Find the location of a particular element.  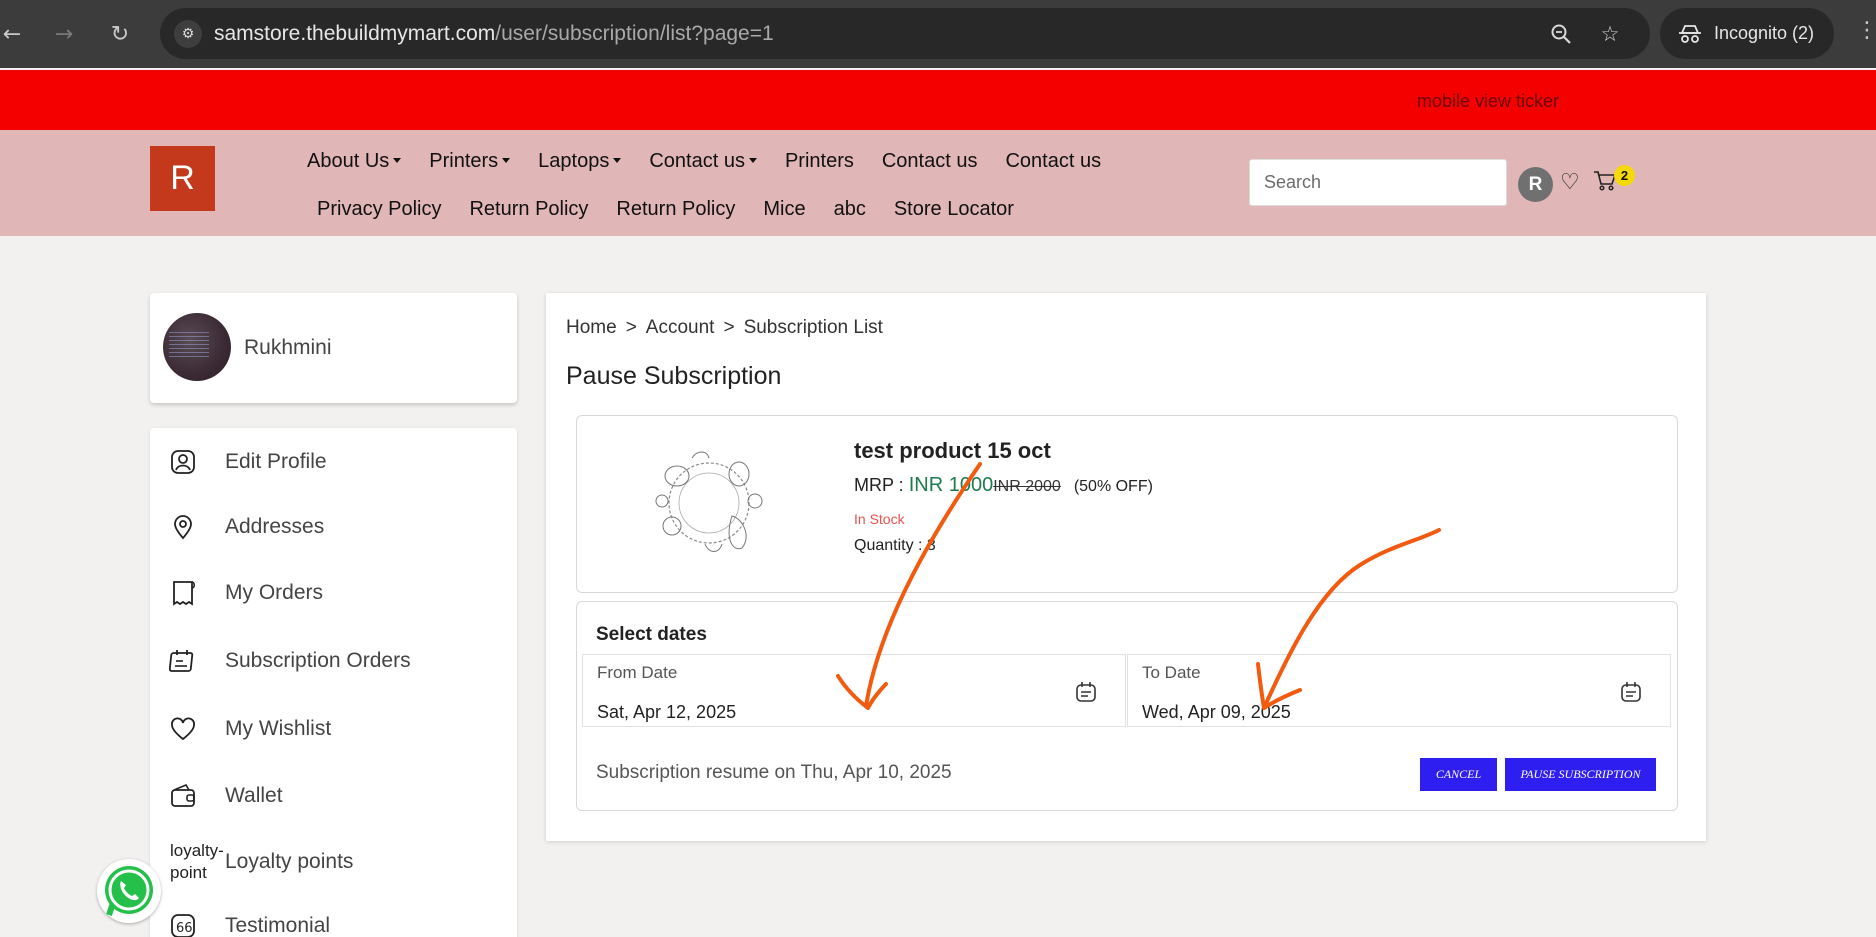

product-quantity: Quantity : 3 is located at coordinates (895, 545).